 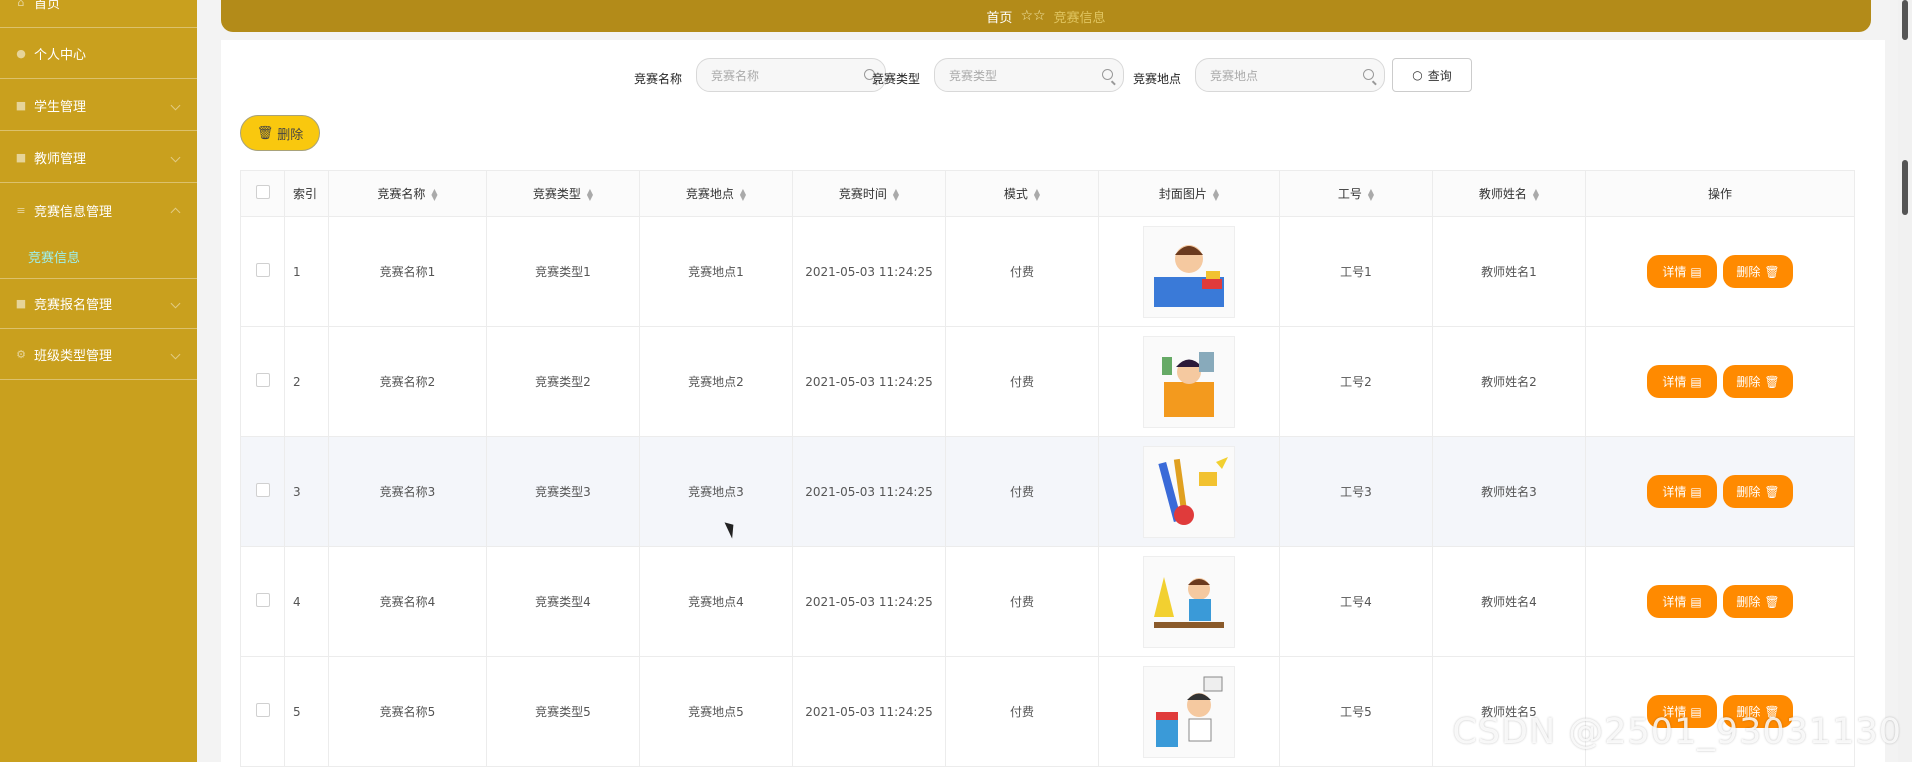 What do you see at coordinates (98, 14) in the screenshot?
I see `sidebar-item-home: ⌂ 首页` at bounding box center [98, 14].